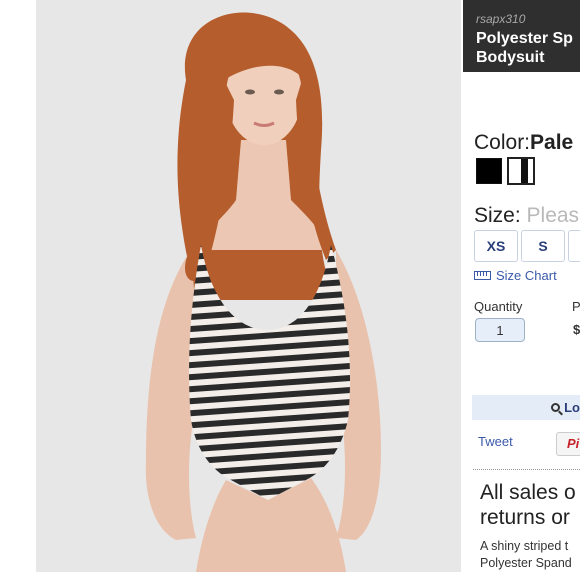  I want to click on product-title-line1: Polyester Sp, so click(524, 38).